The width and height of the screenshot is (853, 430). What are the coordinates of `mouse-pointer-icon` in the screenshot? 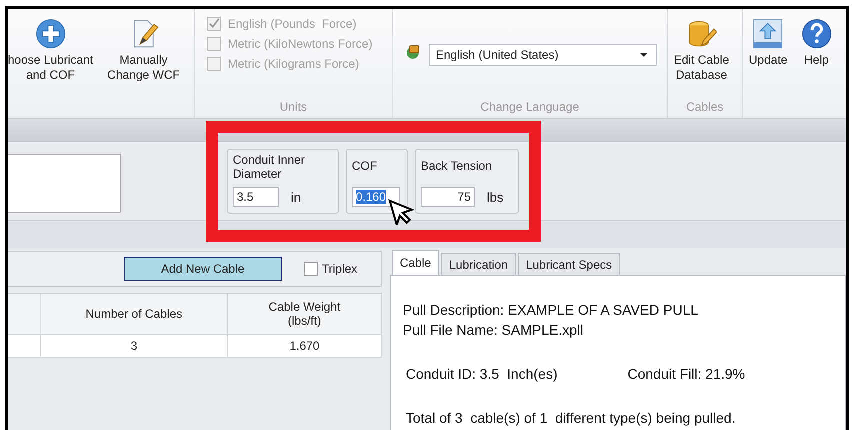 It's located at (401, 212).